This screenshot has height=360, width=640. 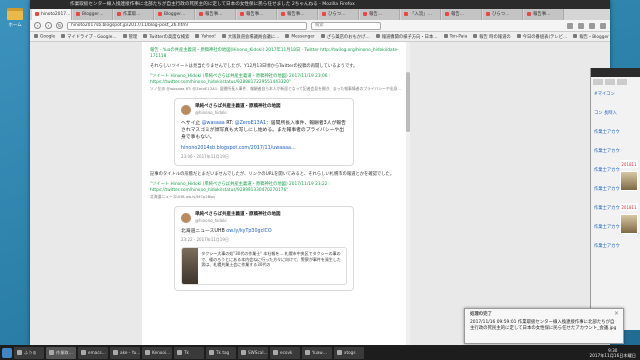 What do you see at coordinates (615, 82) in the screenshot?
I see `background-window-tabs` at bounding box center [615, 82].